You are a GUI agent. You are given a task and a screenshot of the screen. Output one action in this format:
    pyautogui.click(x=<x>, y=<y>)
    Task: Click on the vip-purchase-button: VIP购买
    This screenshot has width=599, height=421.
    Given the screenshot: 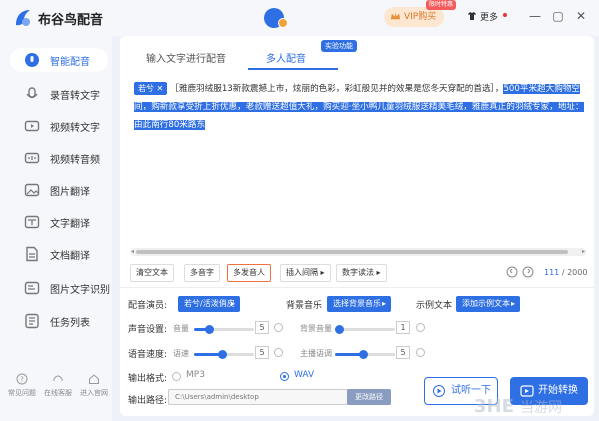 What is the action you would take?
    pyautogui.click(x=414, y=17)
    